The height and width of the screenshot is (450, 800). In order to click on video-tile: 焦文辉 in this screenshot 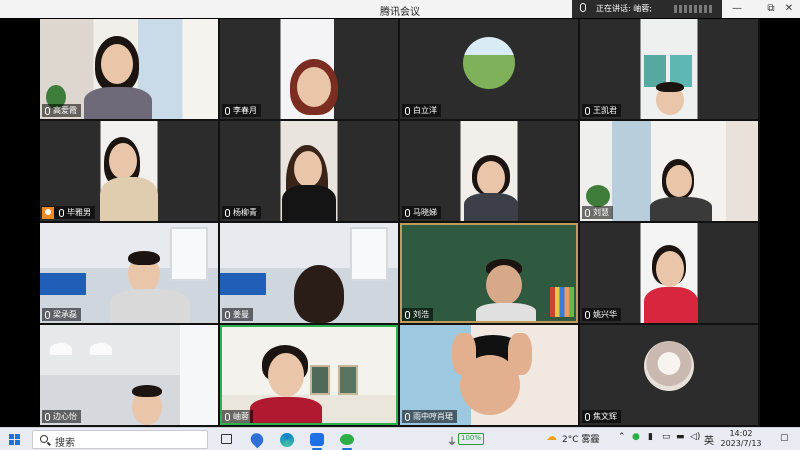, I will do `click(669, 375)`.